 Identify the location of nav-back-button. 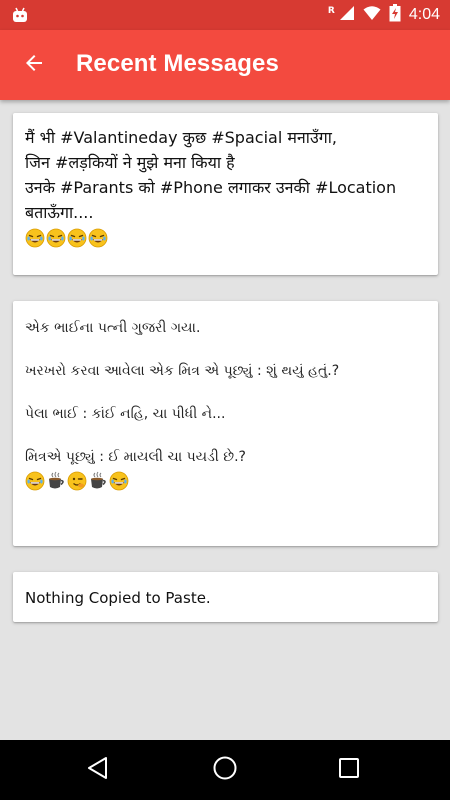
(98, 770).